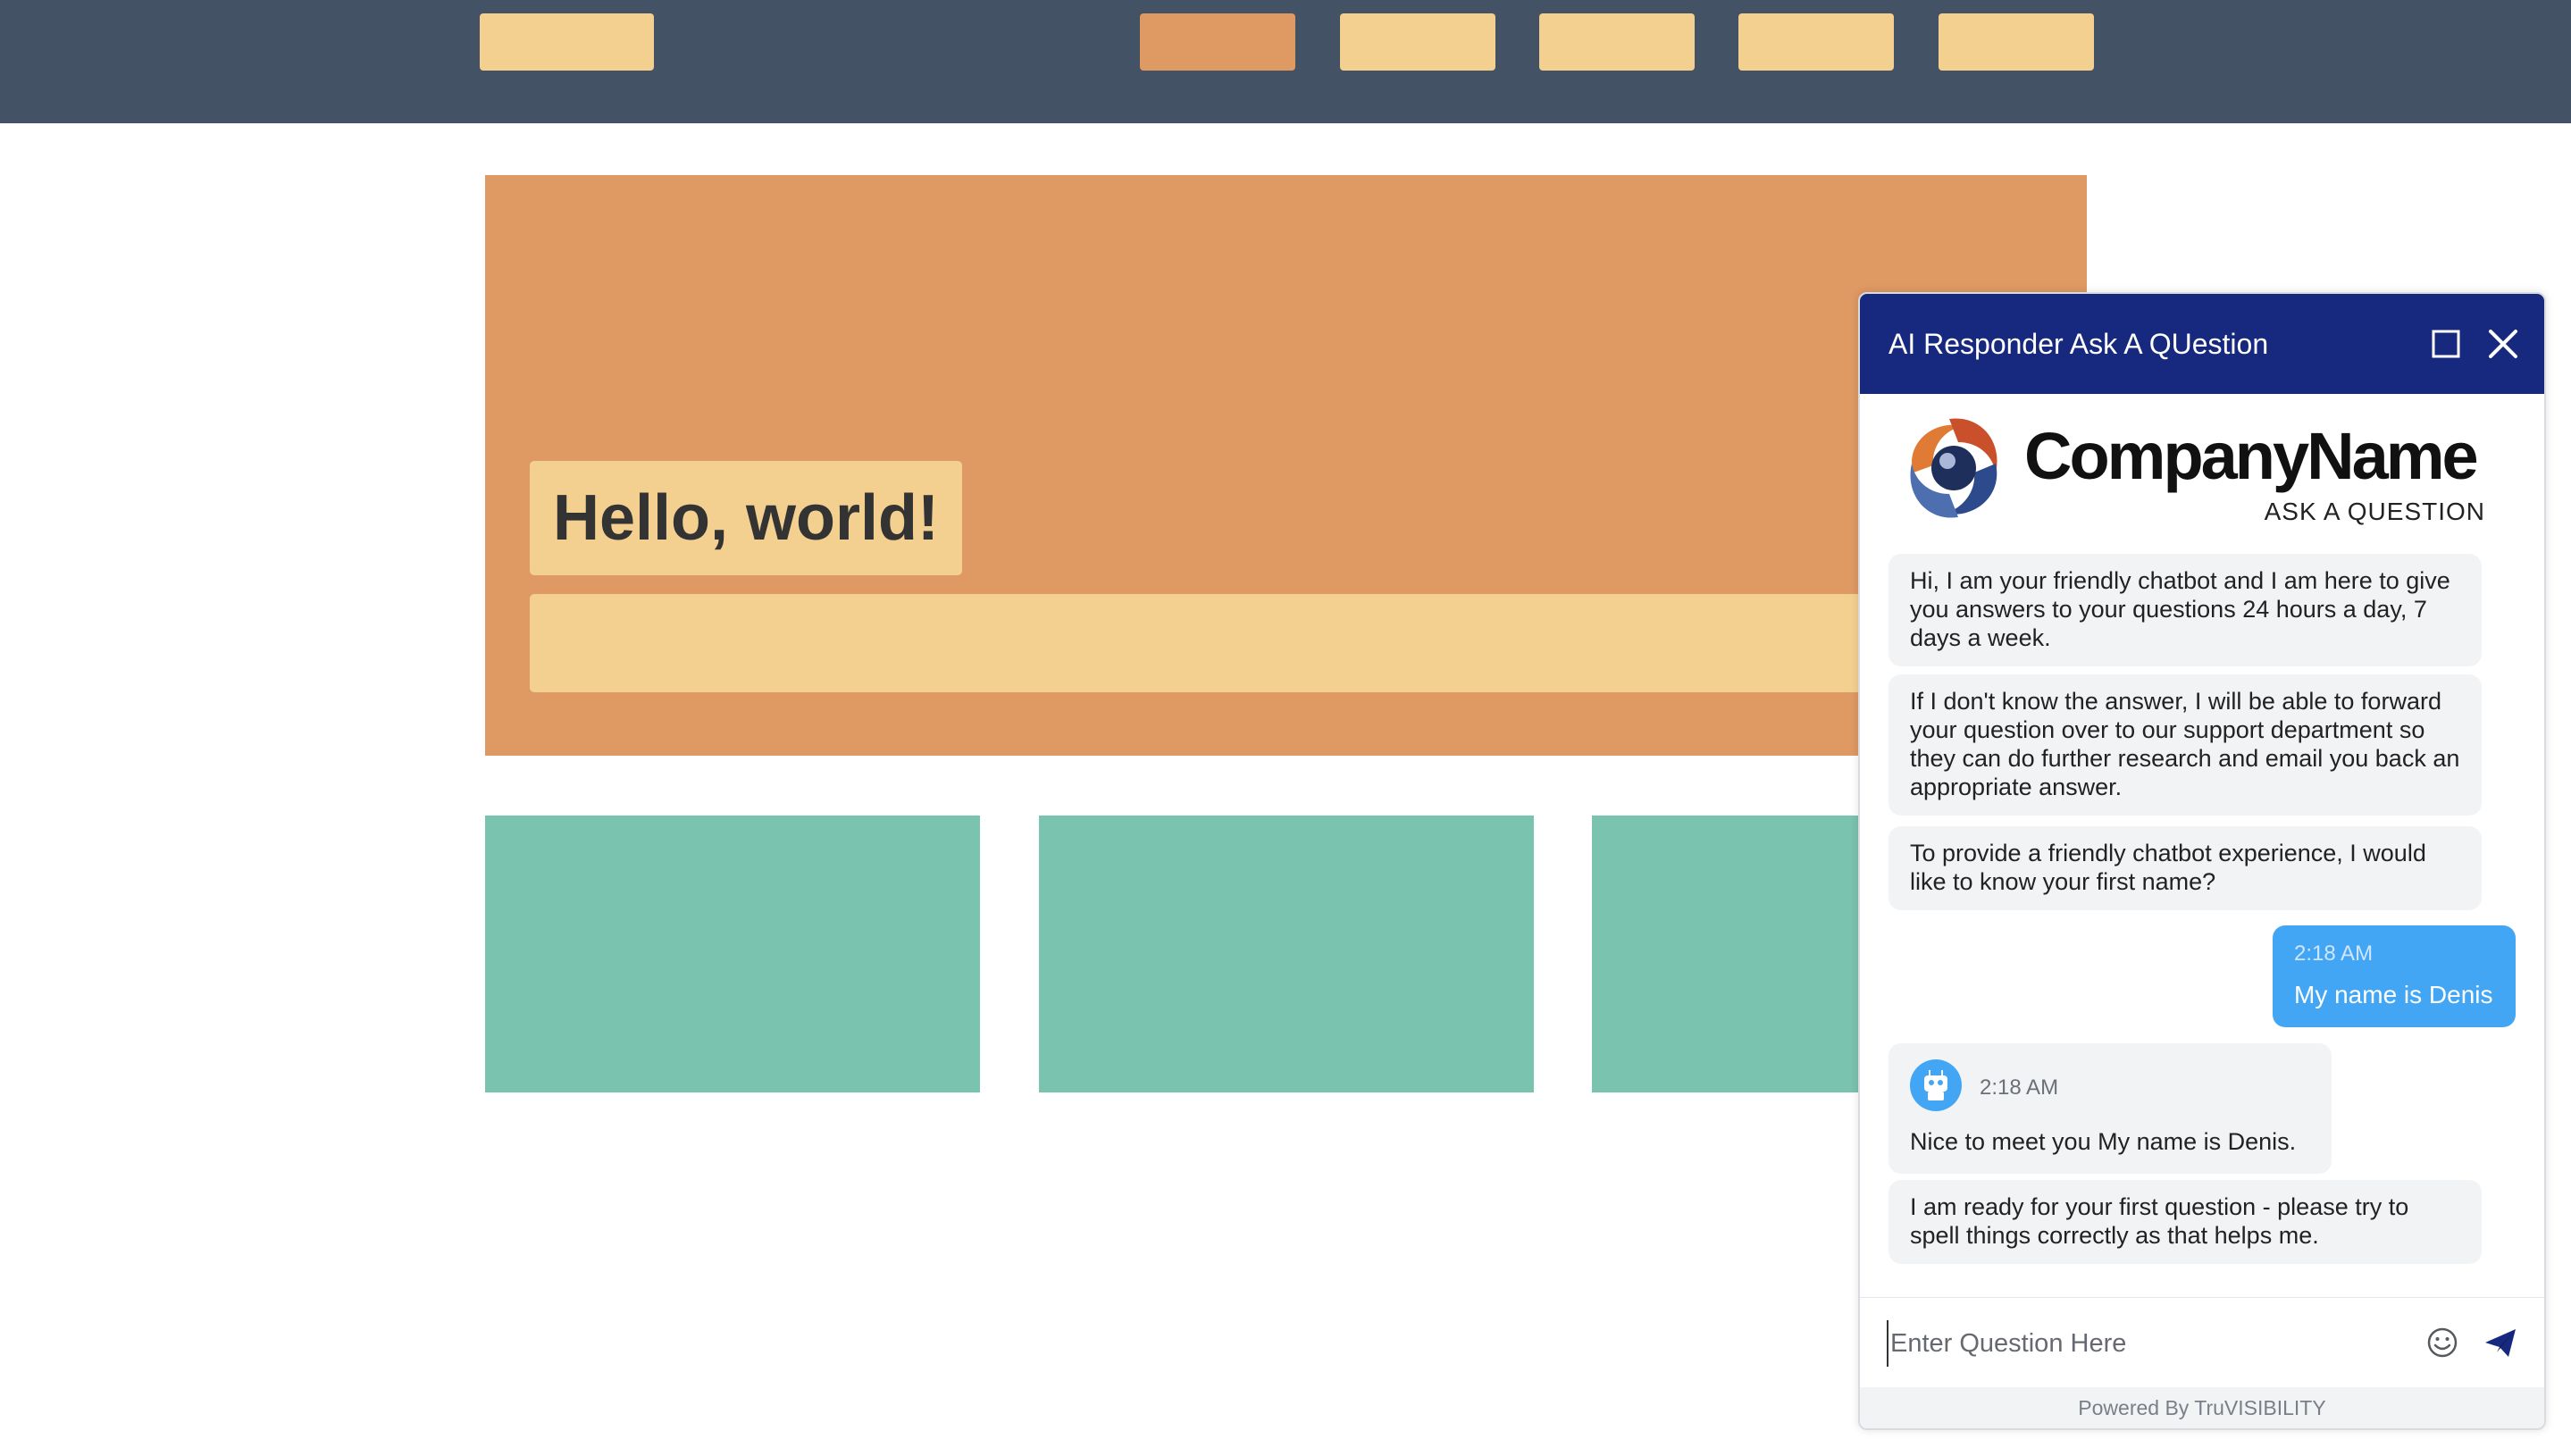 The image size is (2571, 1456). I want to click on powered-by-footer: Powered By TruVISIBILITY, so click(2202, 1407).